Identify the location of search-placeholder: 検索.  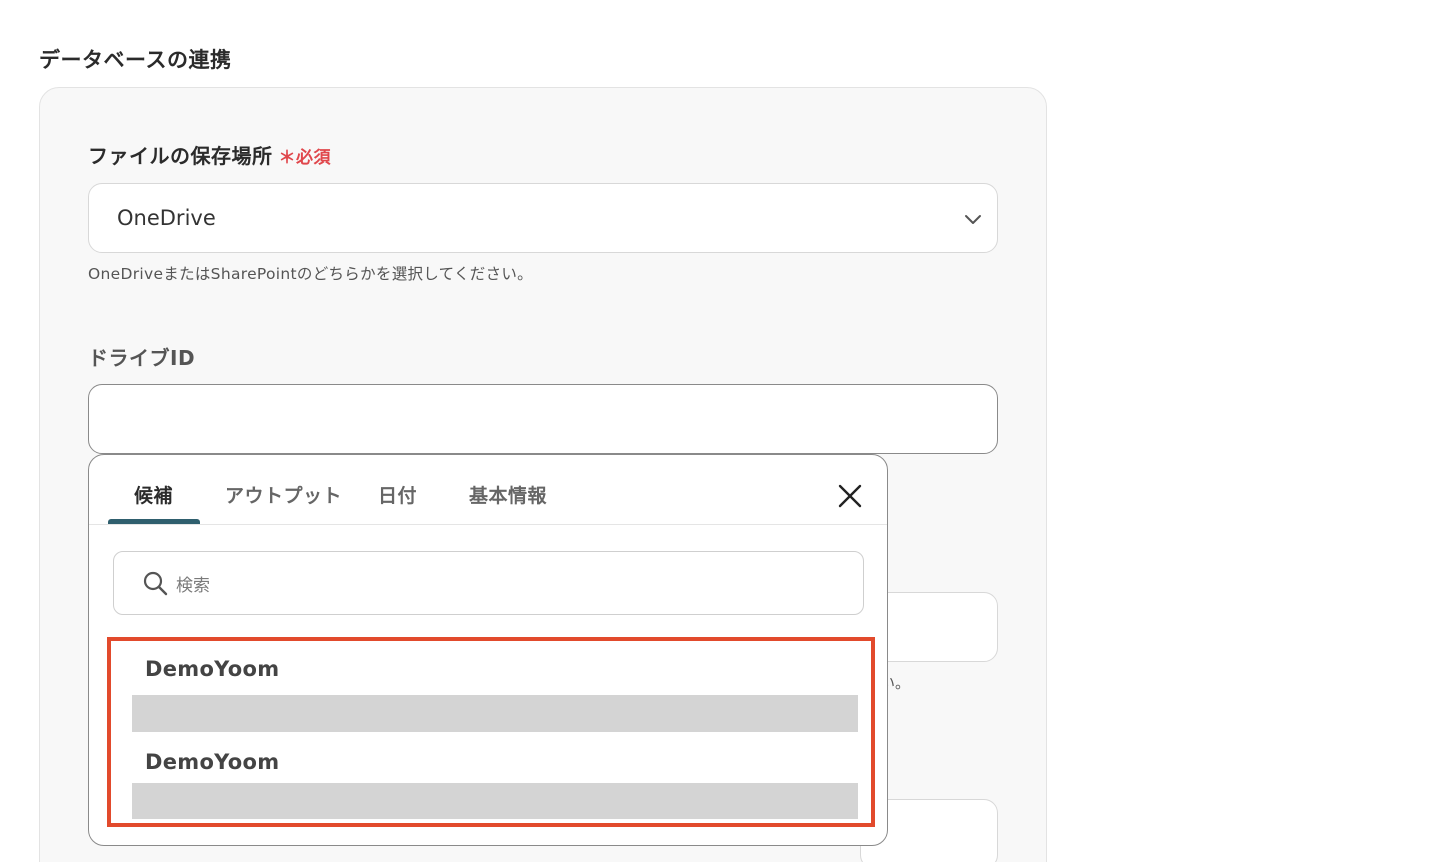
(193, 585).